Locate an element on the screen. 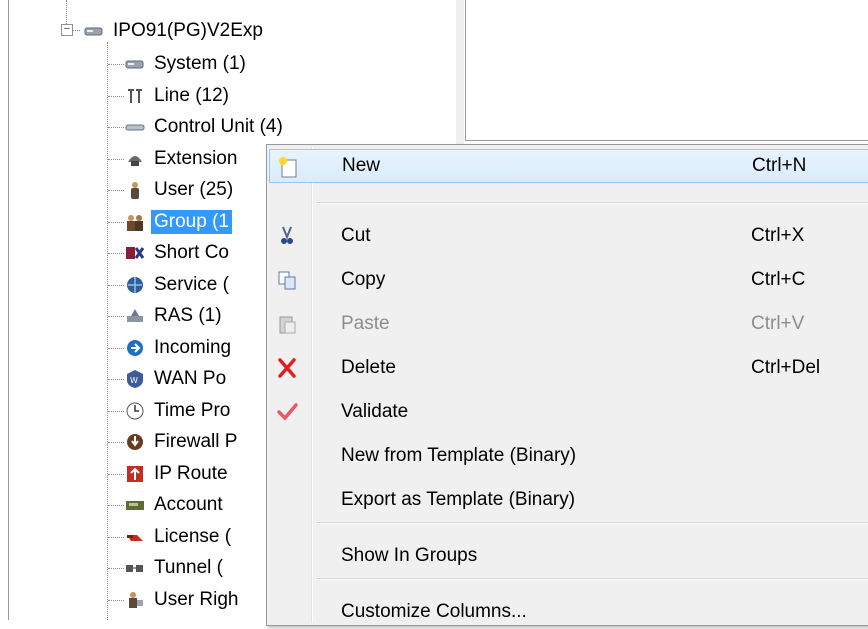 This screenshot has height=629, width=868. group-icon is located at coordinates (135, 222).